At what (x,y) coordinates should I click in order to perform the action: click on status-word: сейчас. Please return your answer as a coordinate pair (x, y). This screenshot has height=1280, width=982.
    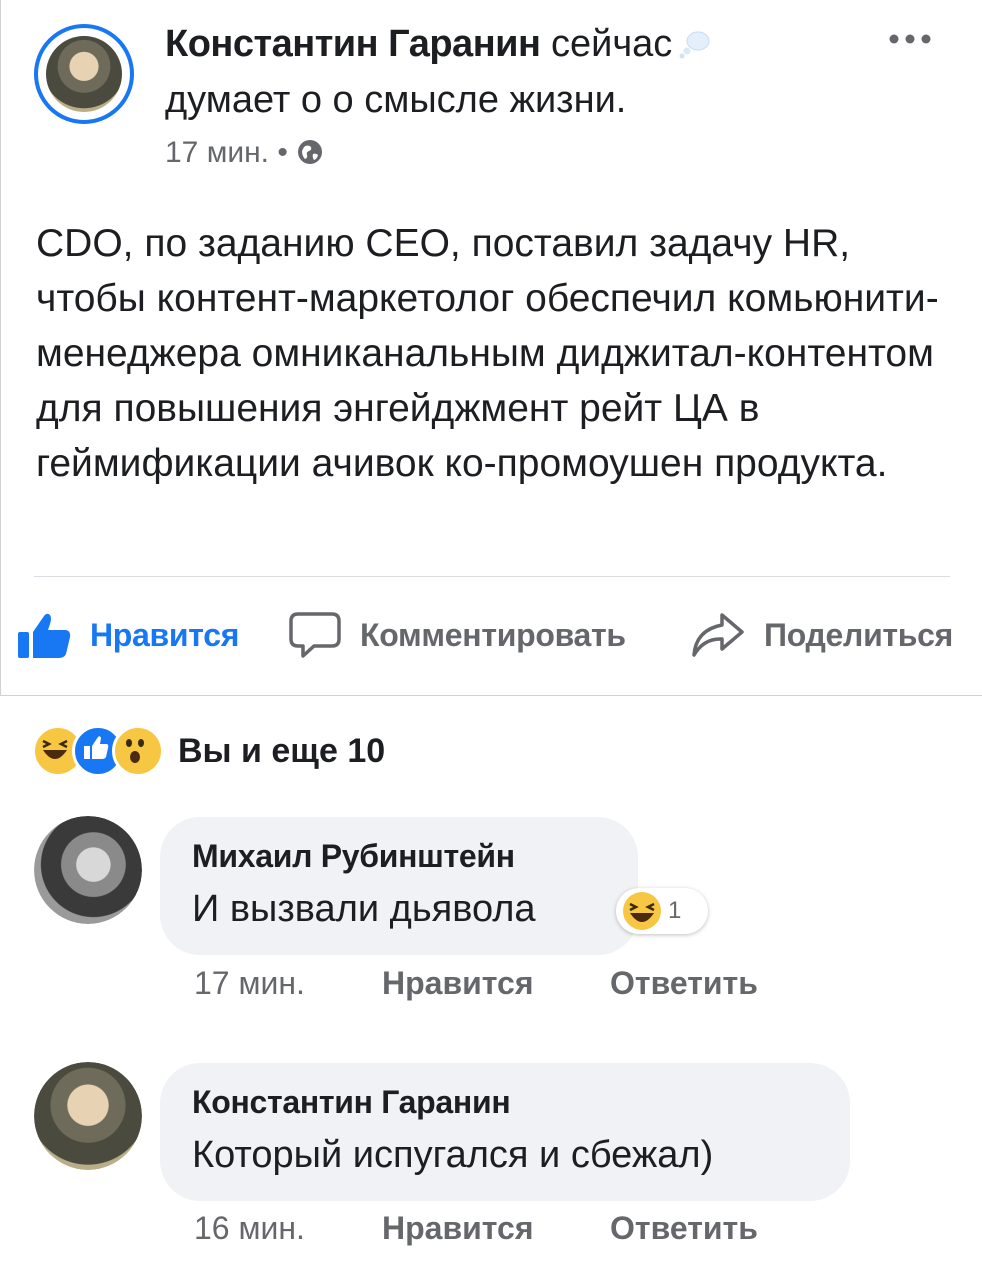
    Looking at the image, I should click on (612, 44).